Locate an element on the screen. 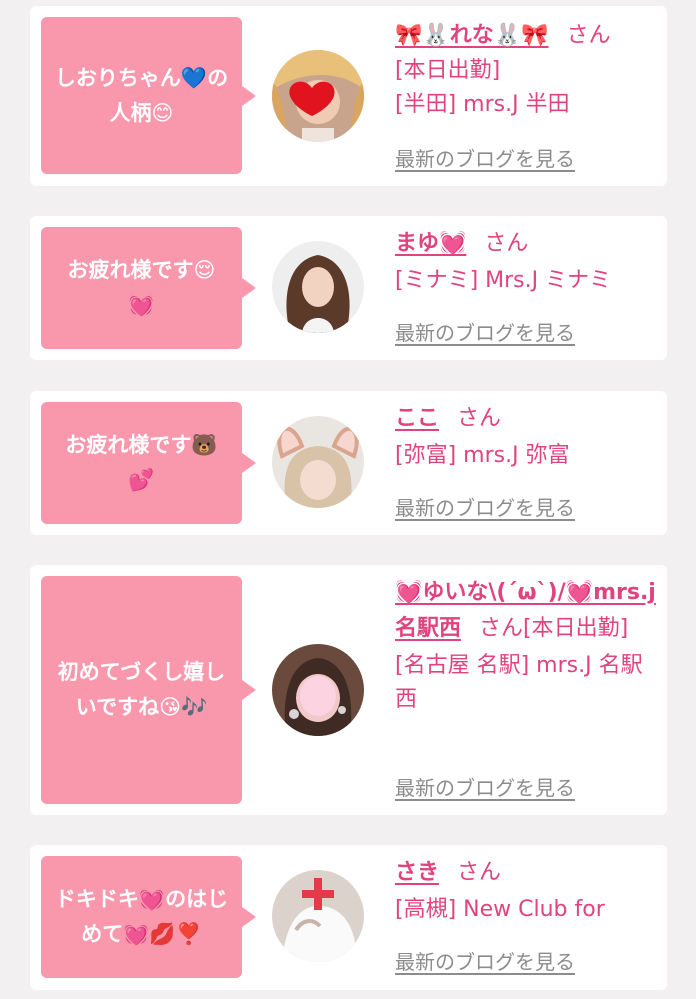 This screenshot has width=696, height=999. comment-bubble: 初めてづくし嬉し いですね😘🎶 is located at coordinates (148, 690).